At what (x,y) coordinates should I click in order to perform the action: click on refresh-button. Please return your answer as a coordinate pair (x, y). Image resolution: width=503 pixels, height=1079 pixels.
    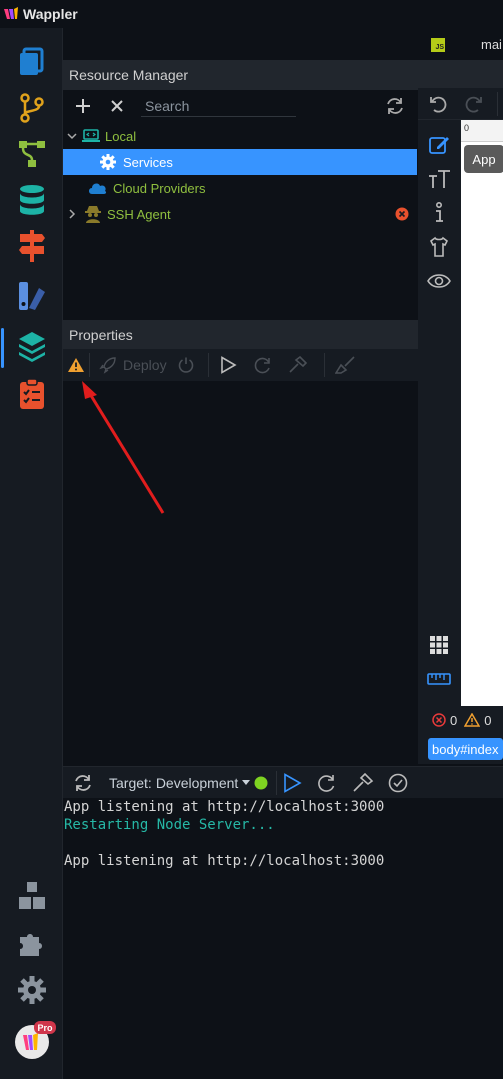
    Looking at the image, I should click on (395, 106).